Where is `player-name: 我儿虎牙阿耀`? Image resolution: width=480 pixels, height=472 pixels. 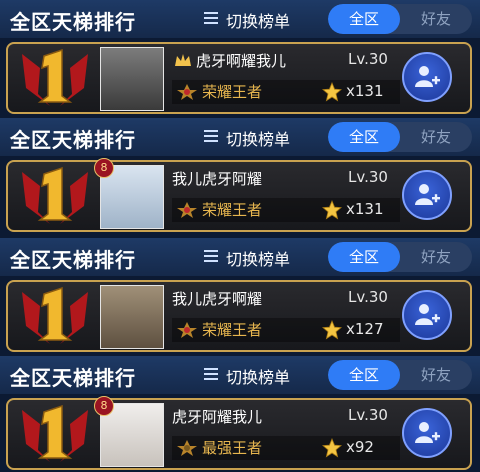 player-name: 我儿虎牙阿耀 is located at coordinates (217, 179).